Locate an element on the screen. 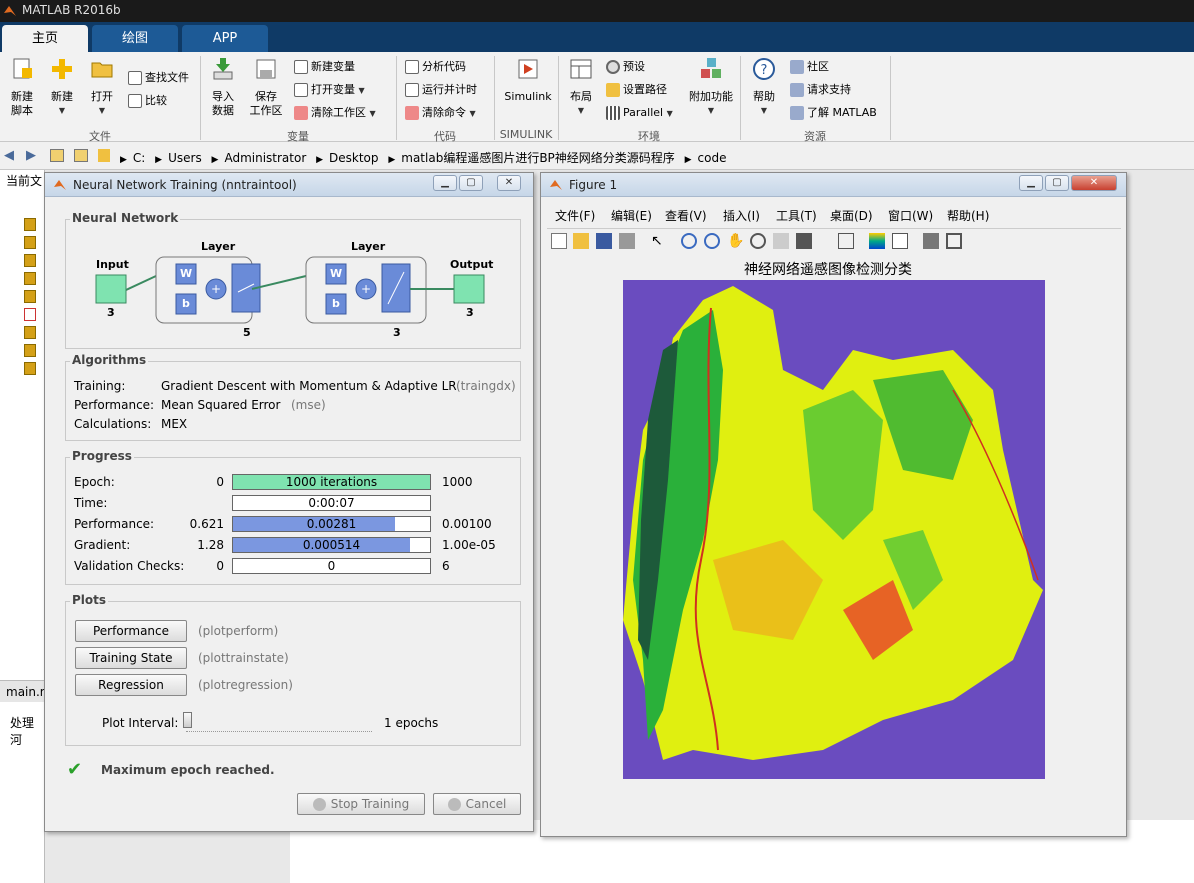 This screenshot has width=1194, height=883. layer2-label: Layer is located at coordinates (368, 246).